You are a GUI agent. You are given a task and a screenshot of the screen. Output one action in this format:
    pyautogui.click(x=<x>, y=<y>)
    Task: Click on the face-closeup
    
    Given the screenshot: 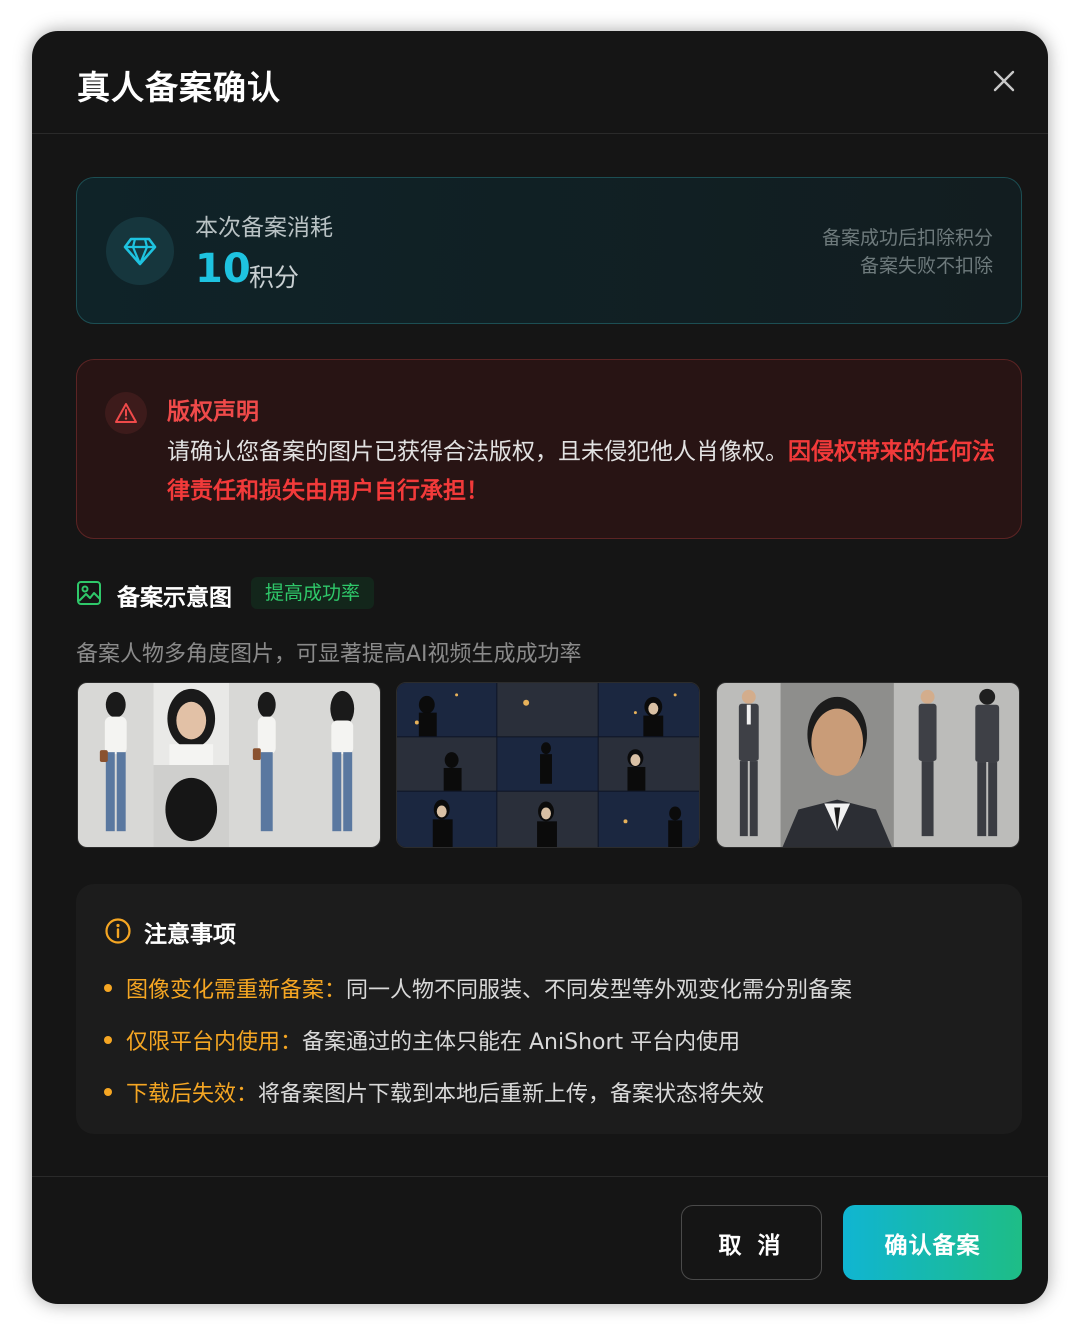 What is the action you would take?
    pyautogui.click(x=191, y=726)
    